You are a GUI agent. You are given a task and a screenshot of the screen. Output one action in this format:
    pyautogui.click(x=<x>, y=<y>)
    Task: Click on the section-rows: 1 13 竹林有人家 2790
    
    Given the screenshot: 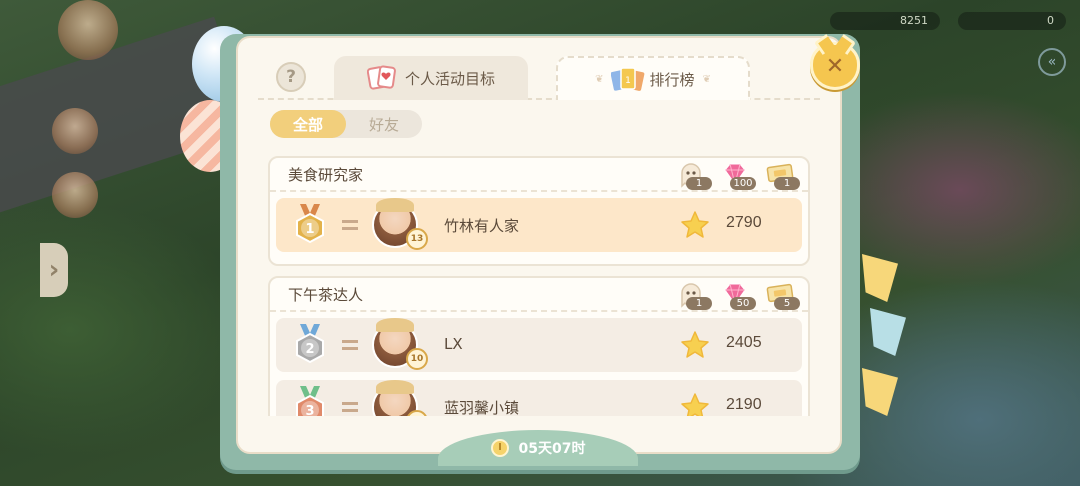 What is the action you would take?
    pyautogui.click(x=539, y=228)
    